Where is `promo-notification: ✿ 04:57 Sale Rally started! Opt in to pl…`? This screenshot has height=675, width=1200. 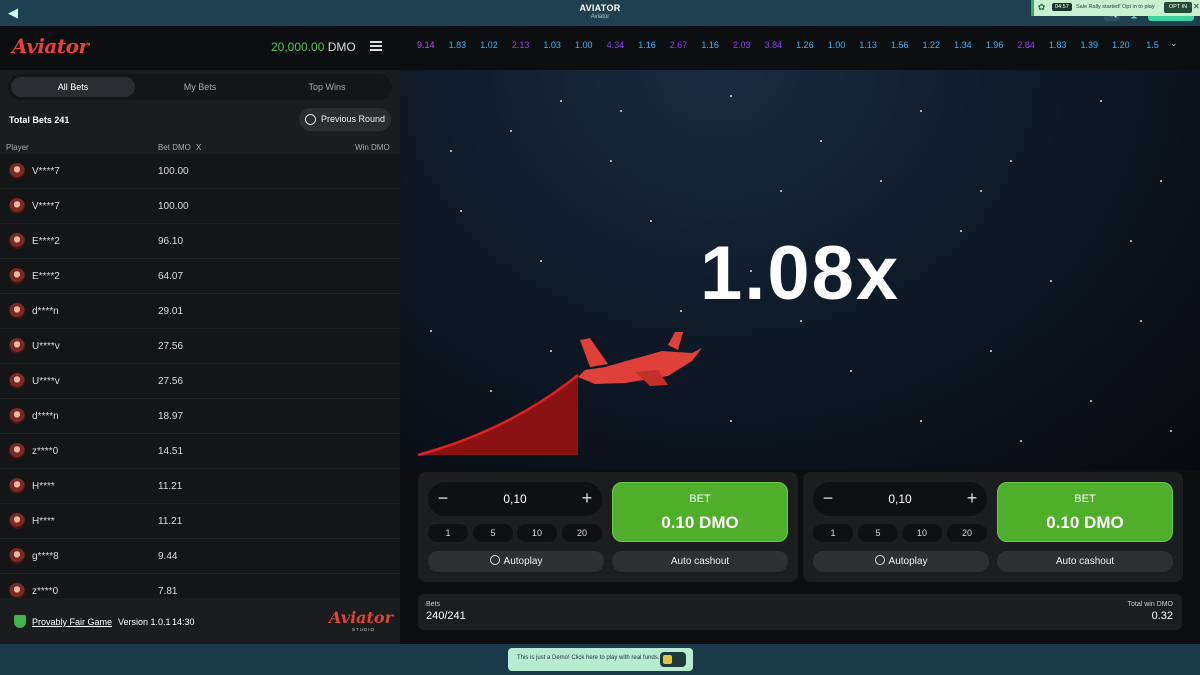
promo-notification: ✿ 04:57 Sale Rally started! Opt in to pl… is located at coordinates (1115, 8).